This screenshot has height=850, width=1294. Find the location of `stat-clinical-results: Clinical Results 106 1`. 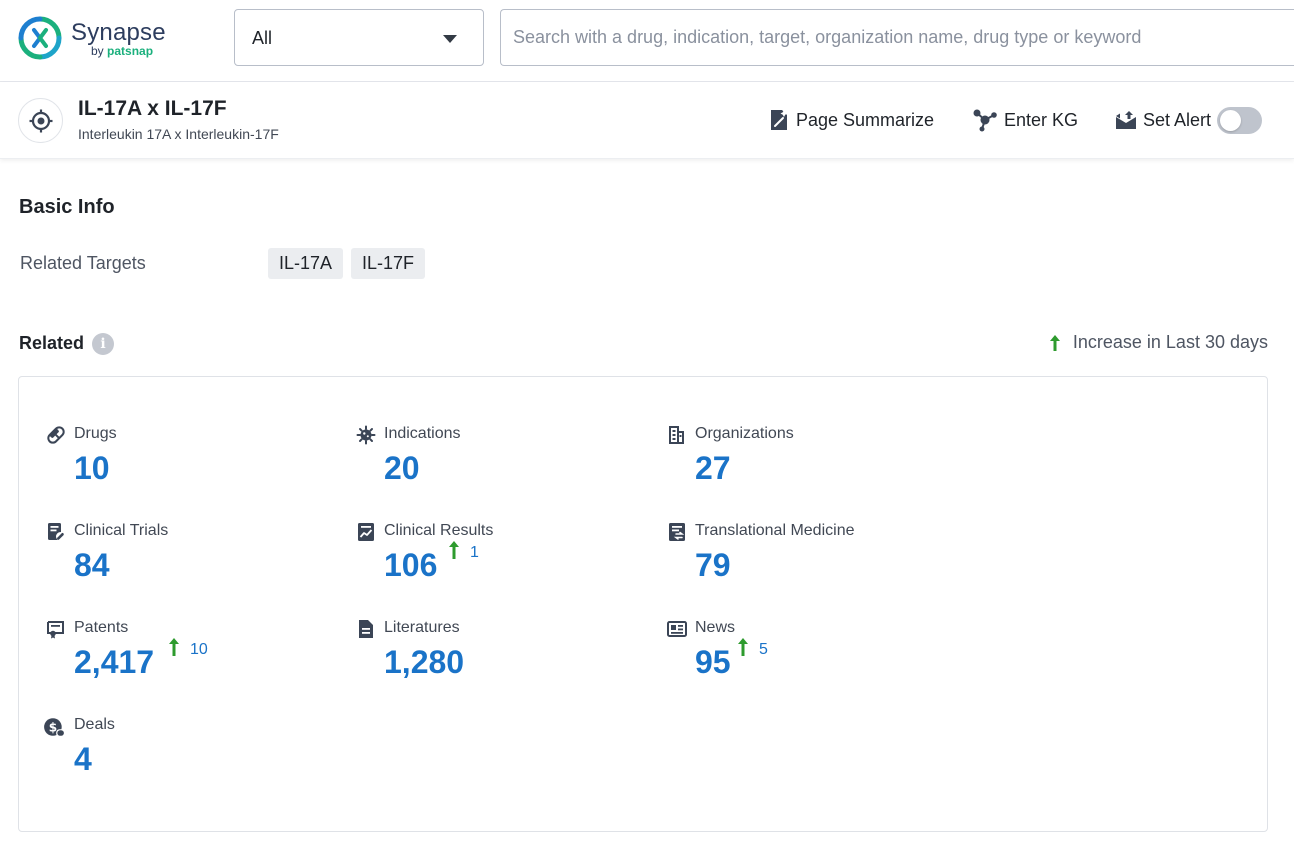

stat-clinical-results: Clinical Results 106 1 is located at coordinates (501, 562).